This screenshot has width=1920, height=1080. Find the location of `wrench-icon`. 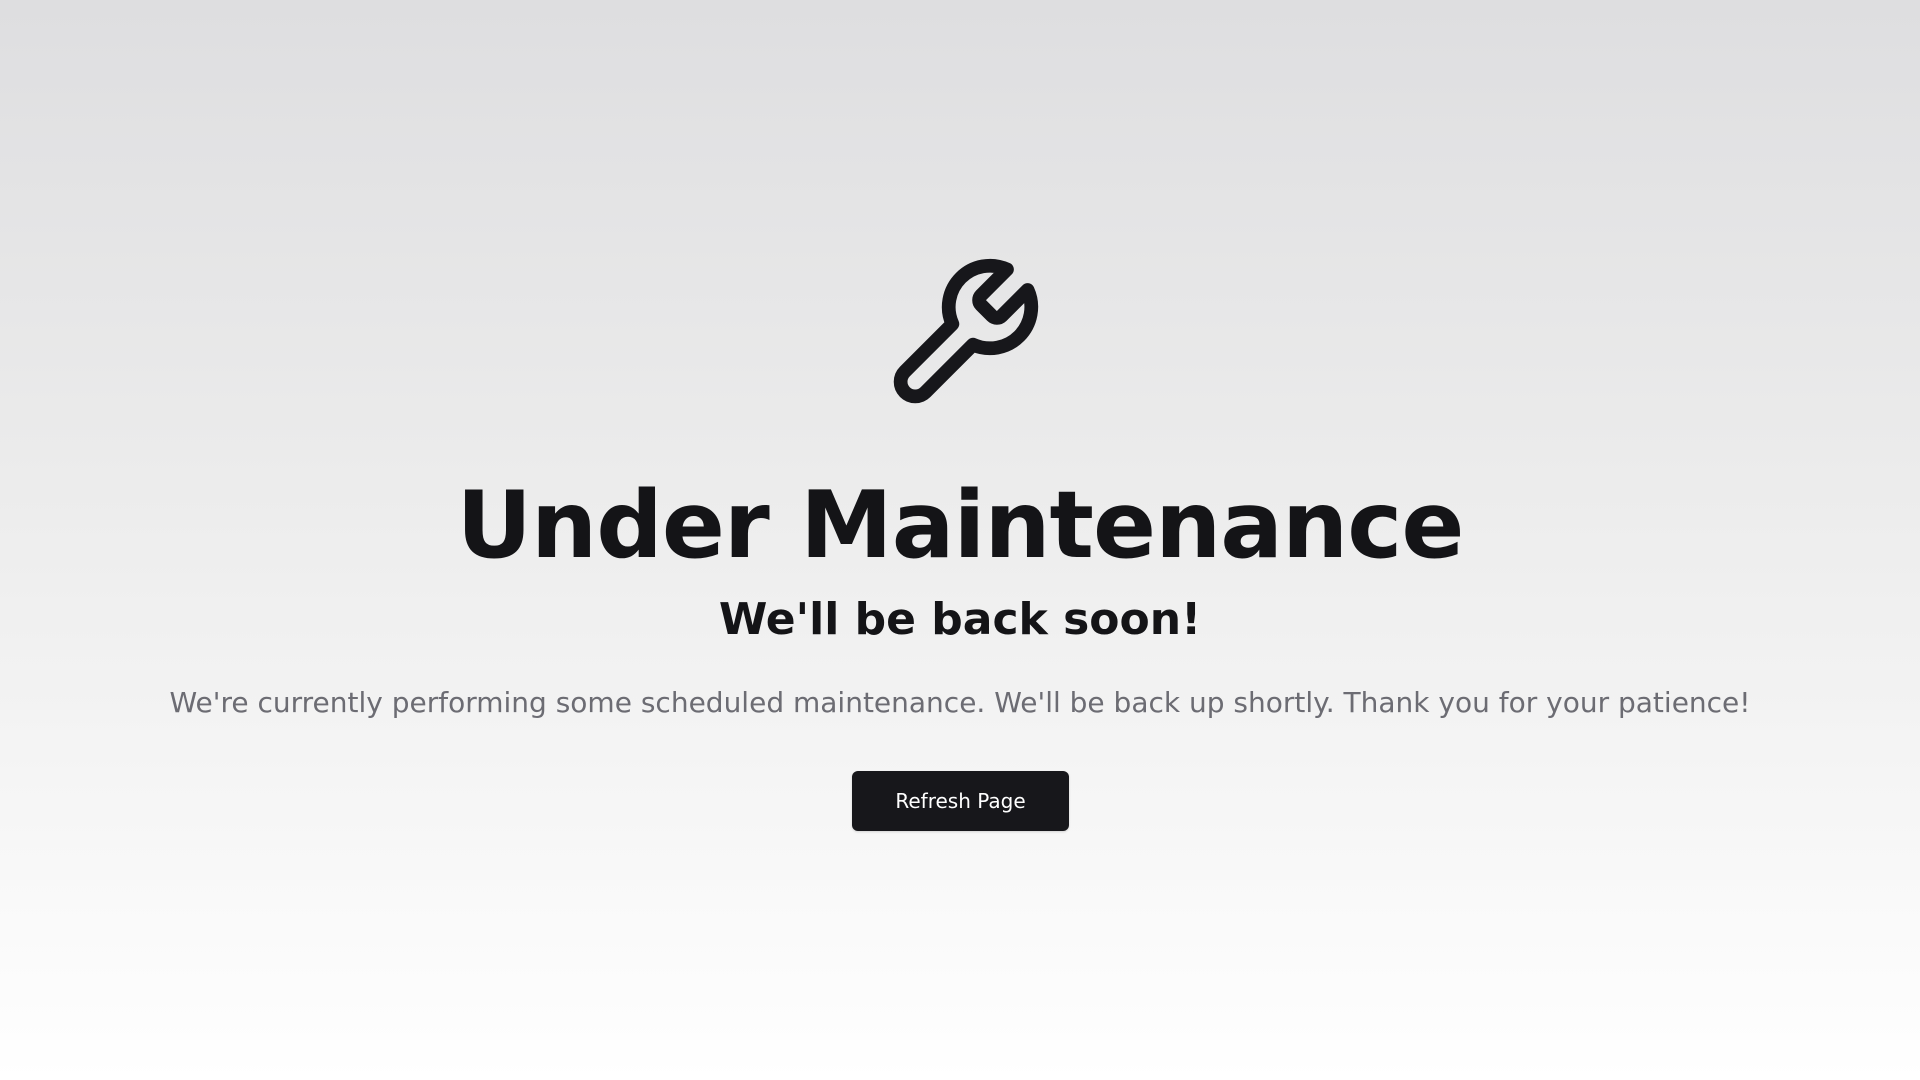

wrench-icon is located at coordinates (962, 334).